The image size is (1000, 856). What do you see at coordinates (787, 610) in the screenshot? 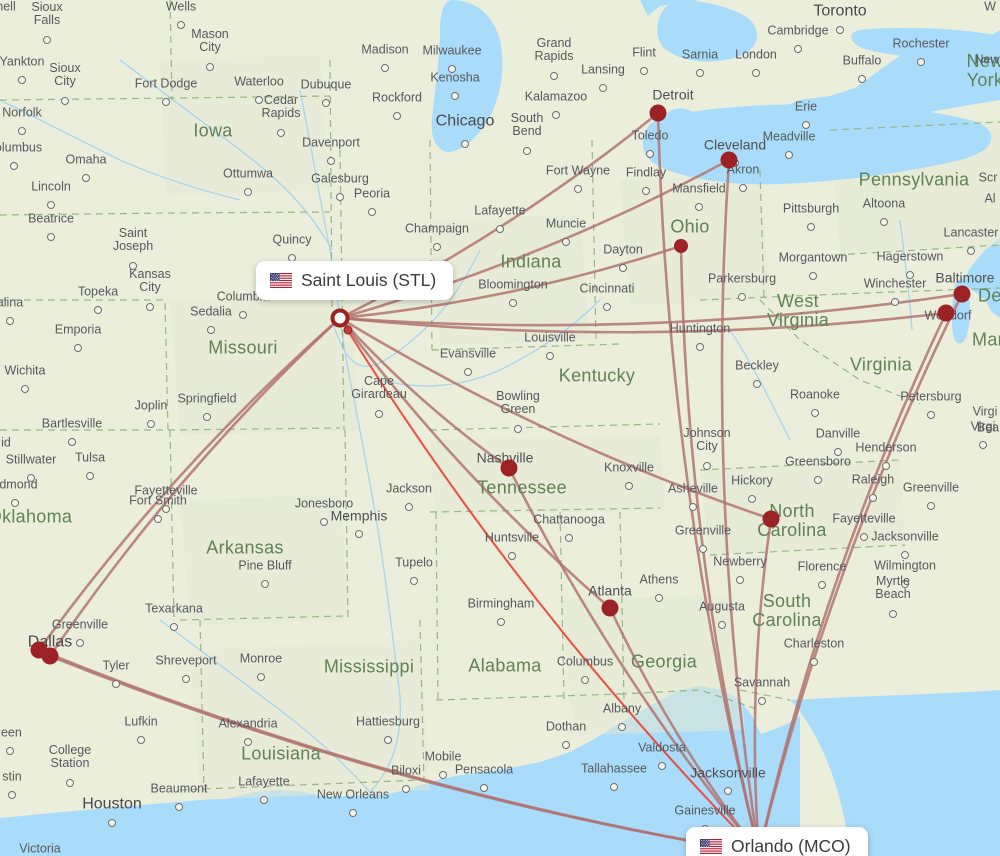
I see `state-label: South Carolina` at bounding box center [787, 610].